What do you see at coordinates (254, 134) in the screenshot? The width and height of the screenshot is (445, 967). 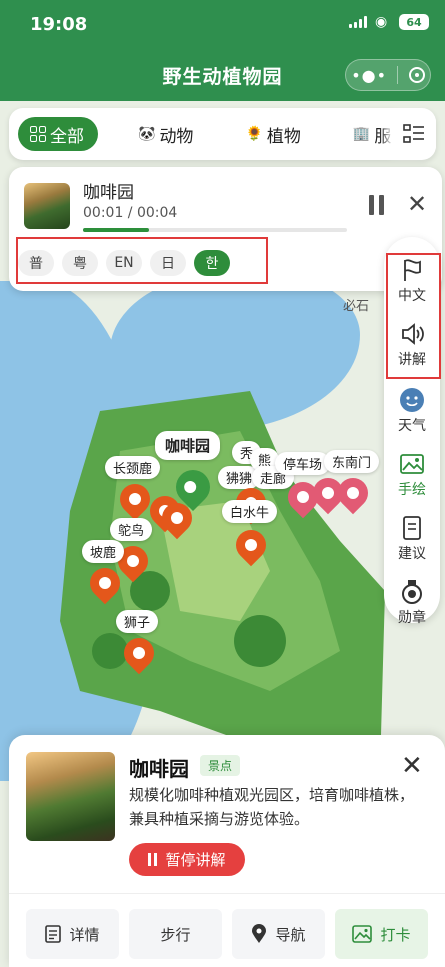 I see `plant-icon: 🌻` at bounding box center [254, 134].